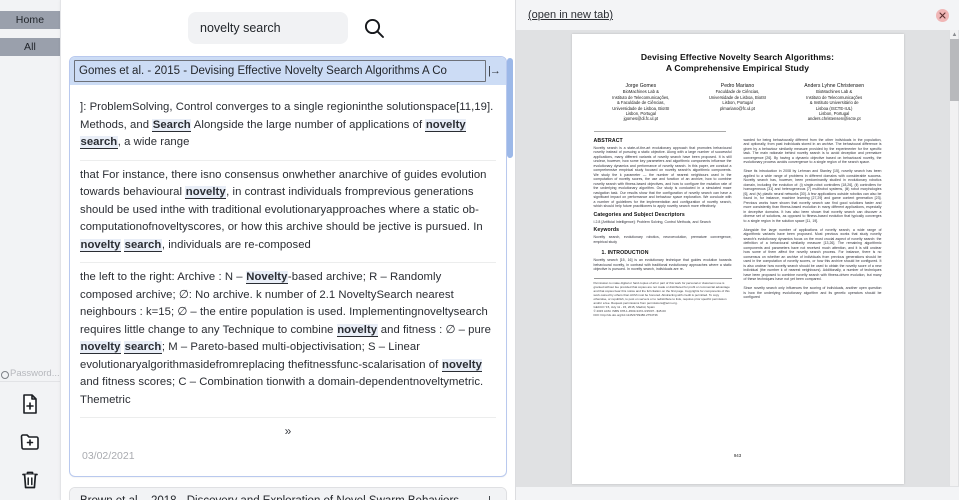  I want to click on sidebar-button-home: Home, so click(30, 20).